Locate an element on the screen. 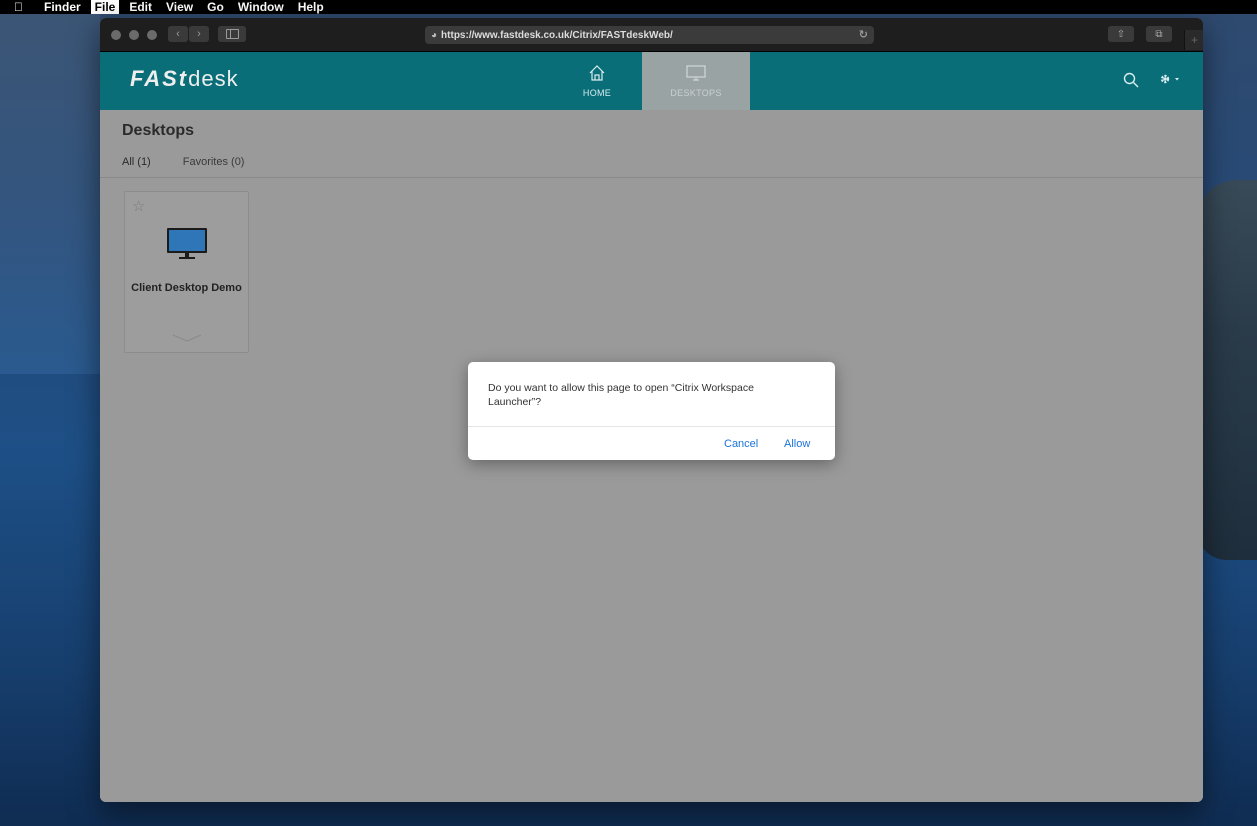  filter-favorites: Favorites (0) is located at coordinates (214, 162).